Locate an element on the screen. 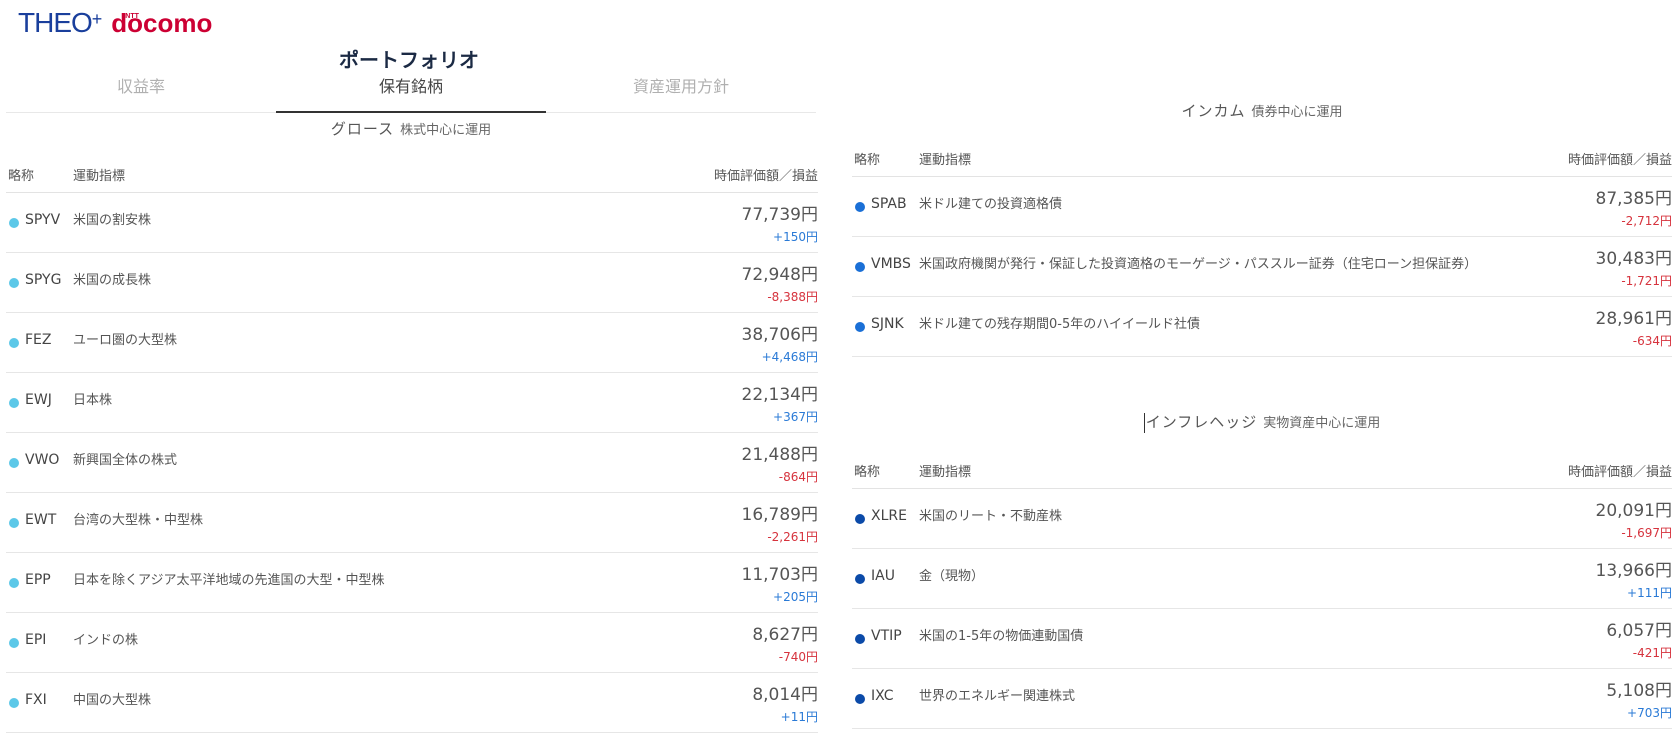  tab-investment-policy: 資産運用方針 is located at coordinates (681, 92).